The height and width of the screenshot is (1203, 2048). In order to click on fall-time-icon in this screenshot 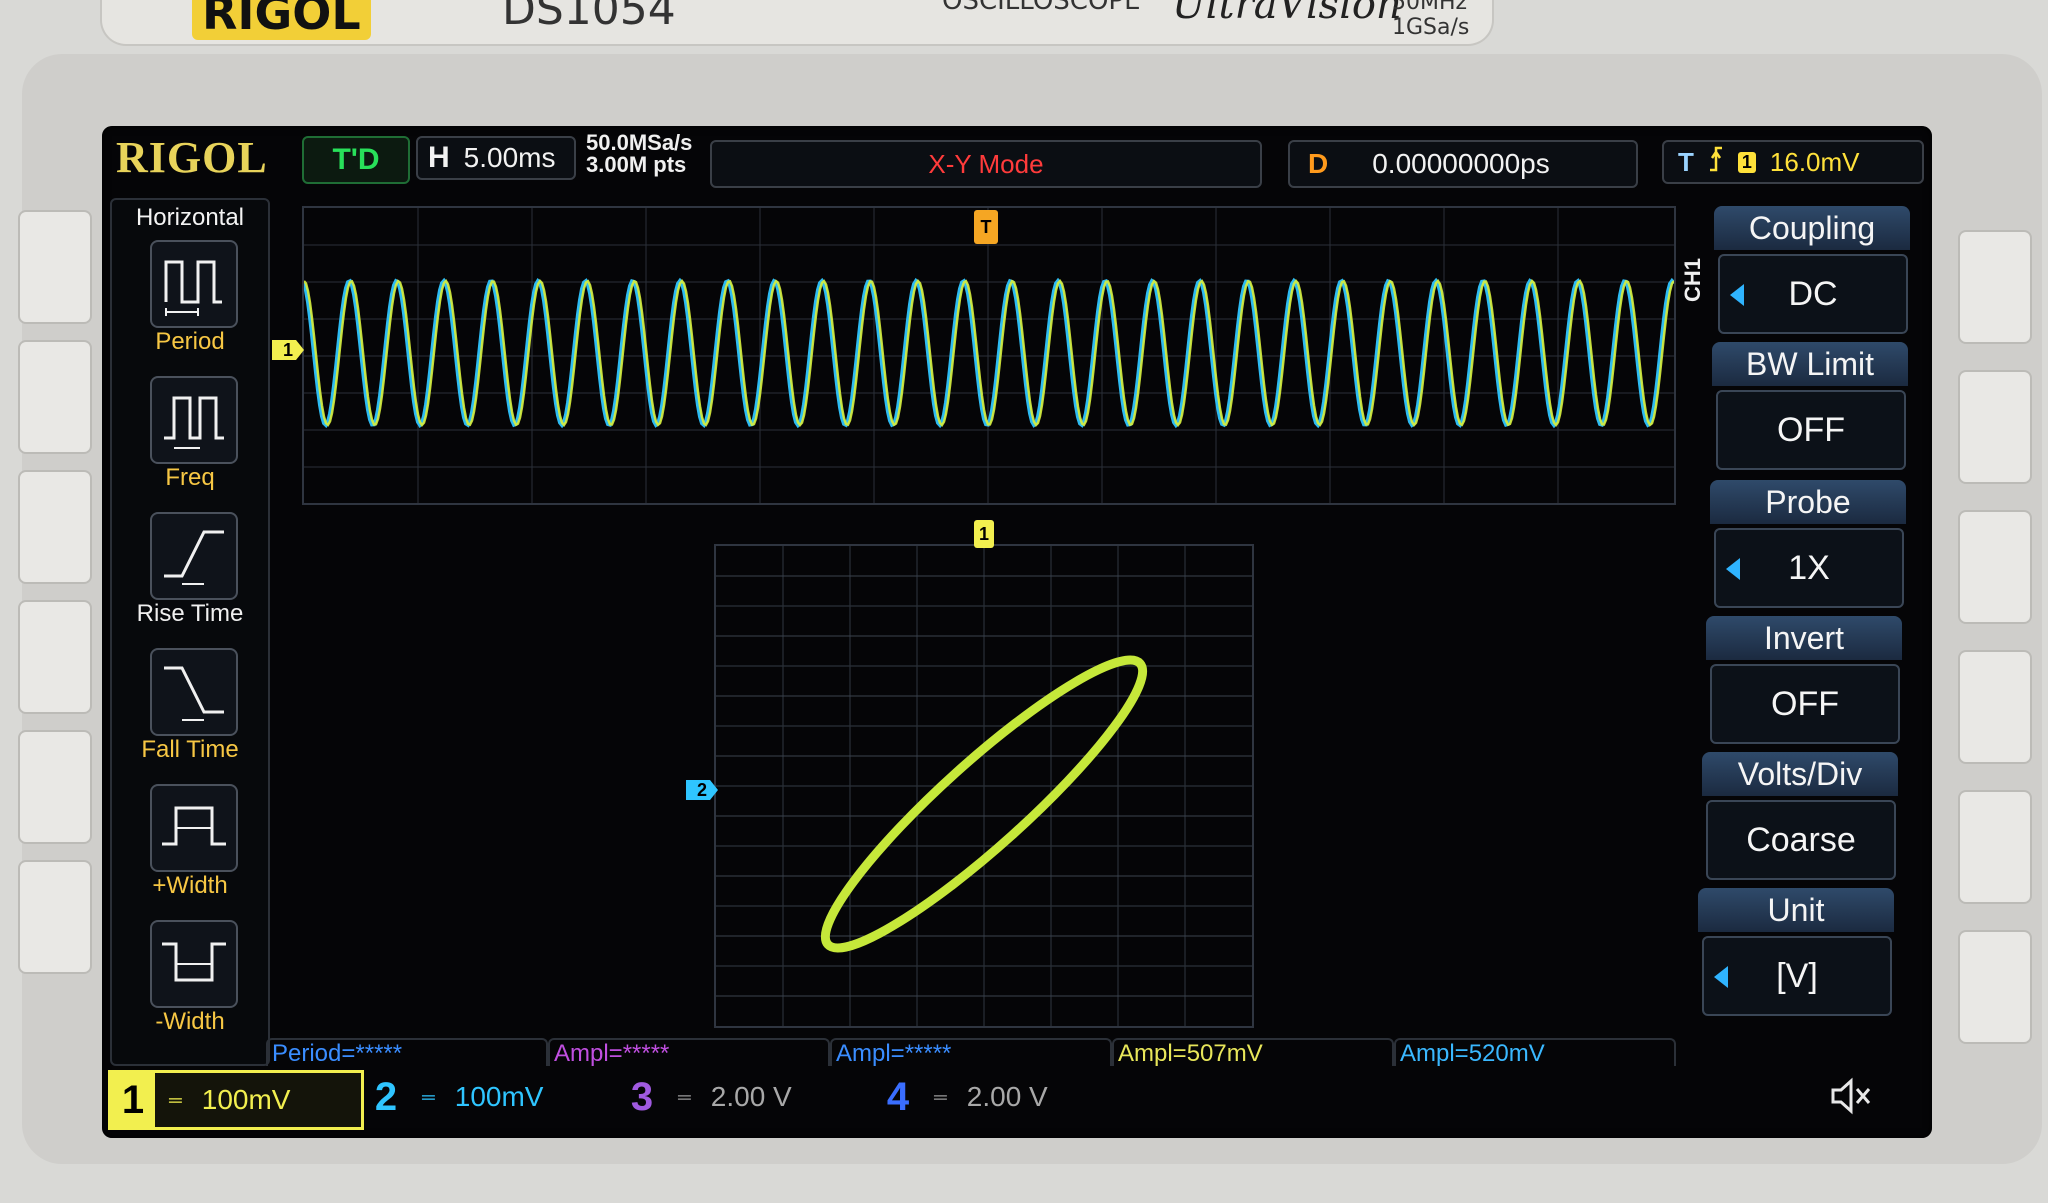, I will do `click(194, 692)`.